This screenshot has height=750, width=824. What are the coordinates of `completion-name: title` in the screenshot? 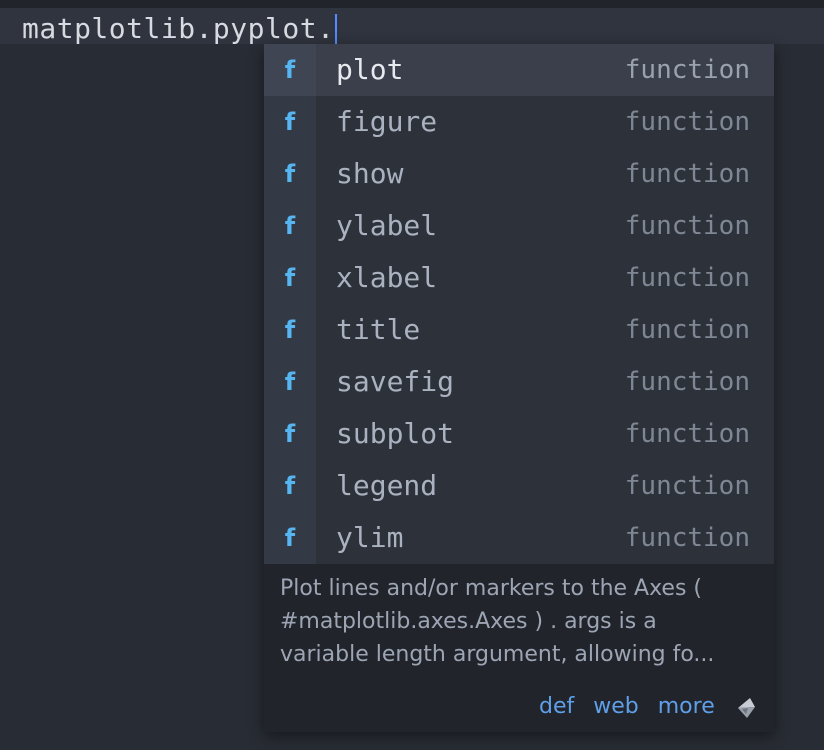 It's located at (378, 329).